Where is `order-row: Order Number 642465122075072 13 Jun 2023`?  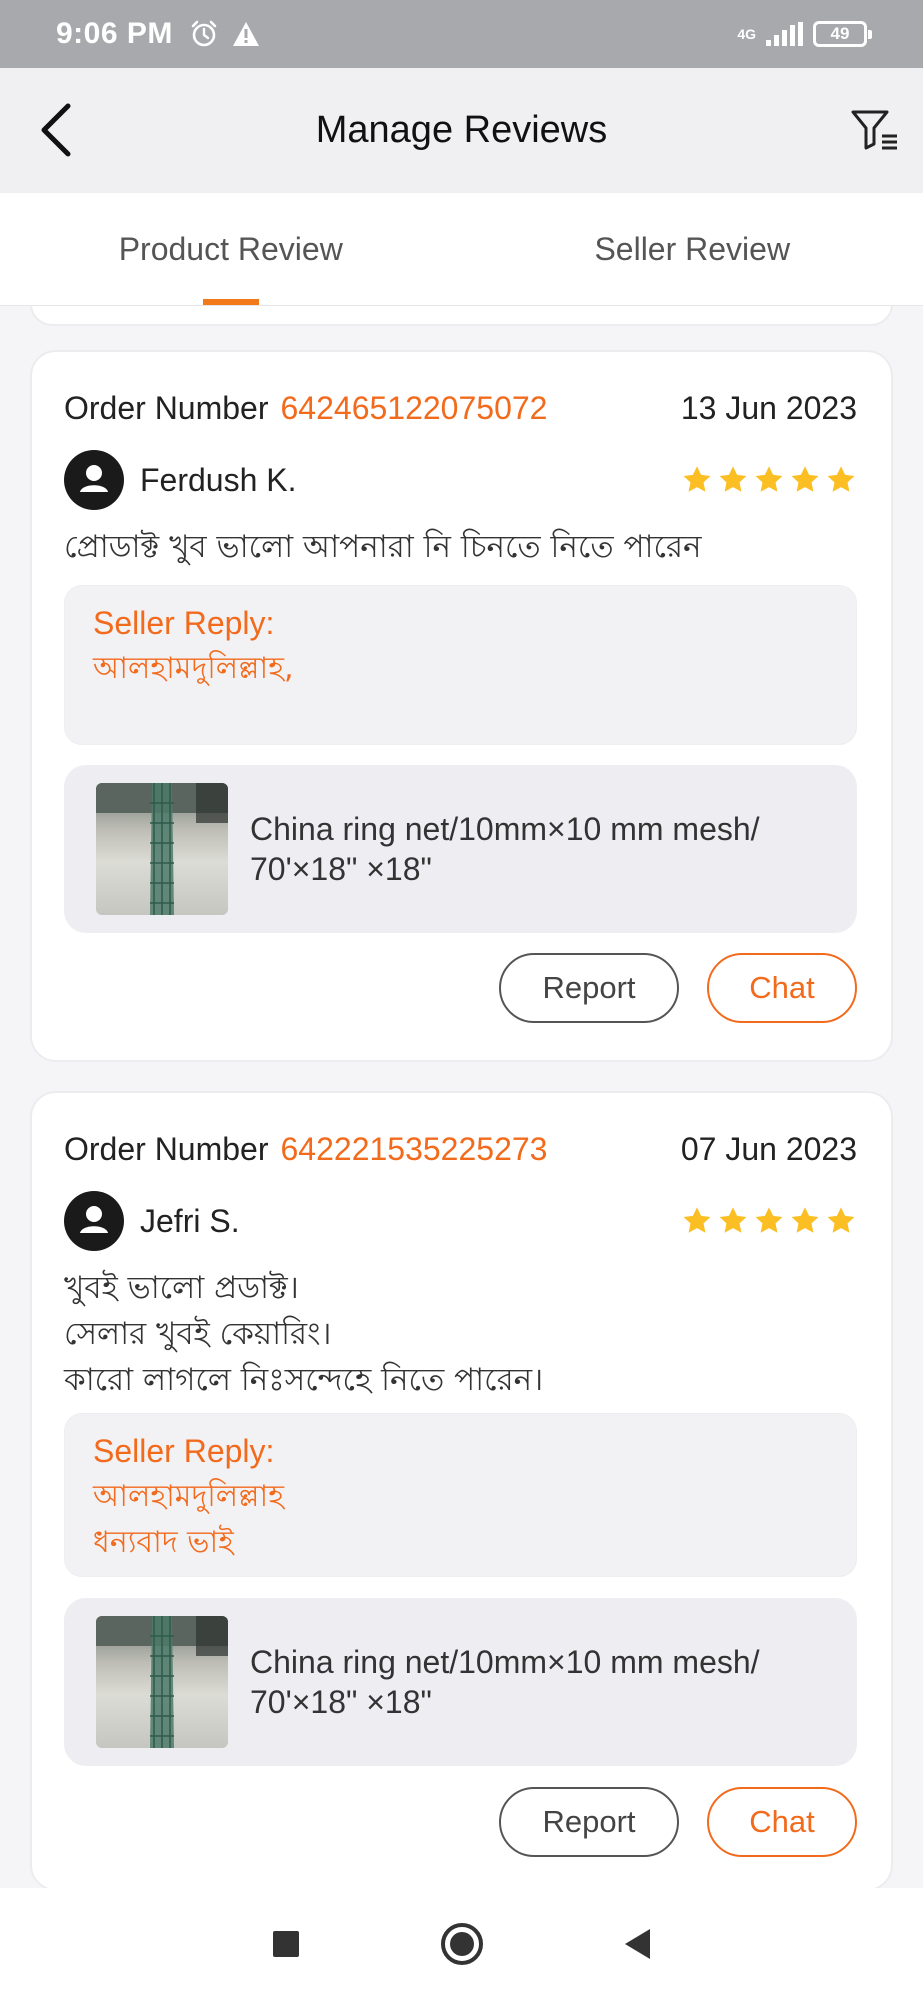
order-row: Order Number 642465122075072 13 Jun 2023 is located at coordinates (460, 408).